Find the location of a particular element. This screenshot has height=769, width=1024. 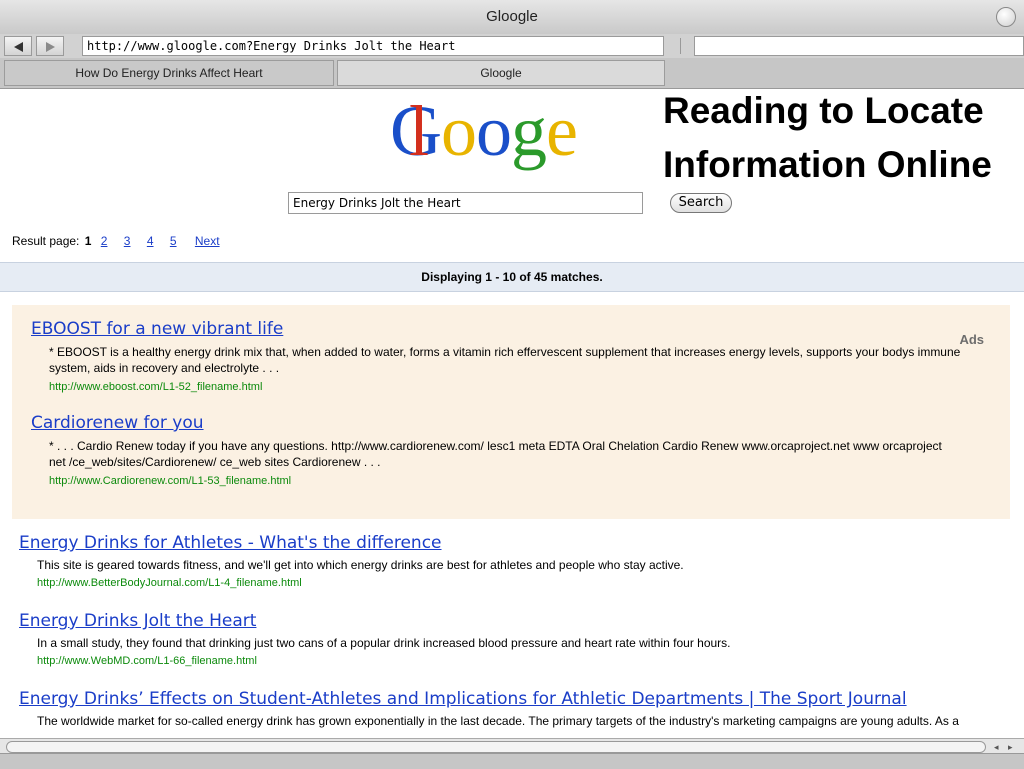

forward-arrow-icon is located at coordinates (50, 47).